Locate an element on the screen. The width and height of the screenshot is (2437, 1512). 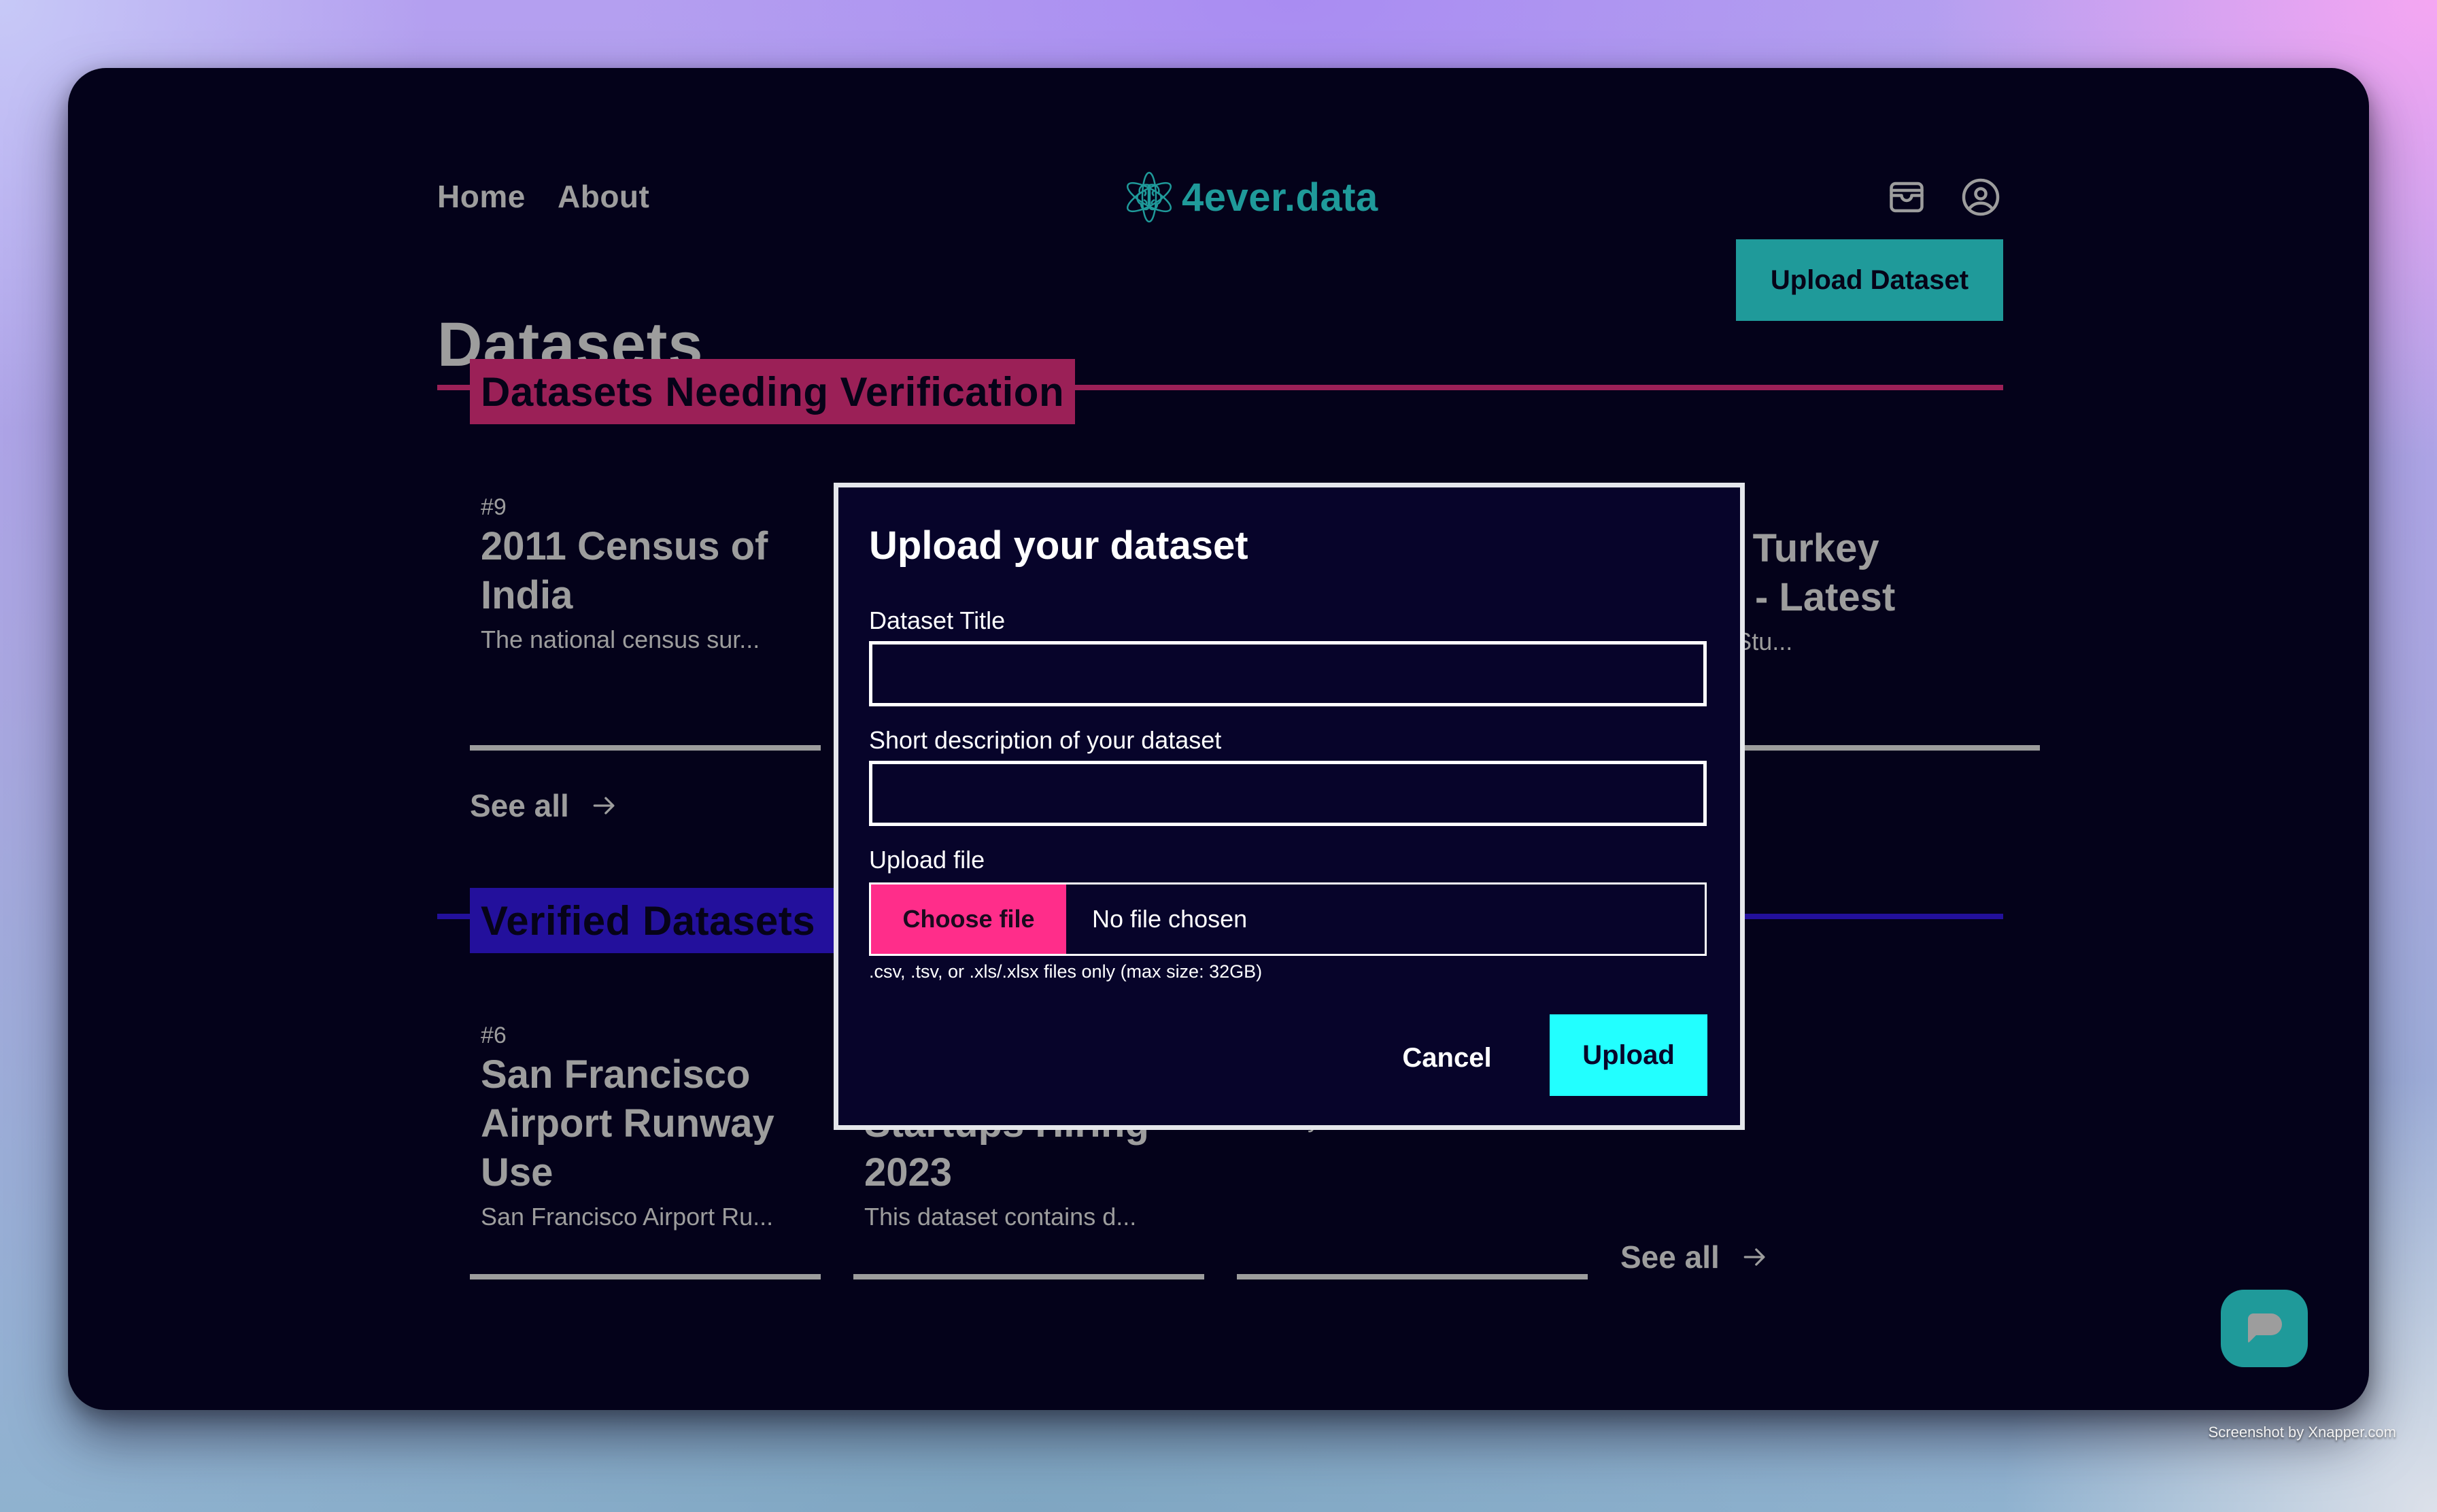
chat-button is located at coordinates (2264, 1328).